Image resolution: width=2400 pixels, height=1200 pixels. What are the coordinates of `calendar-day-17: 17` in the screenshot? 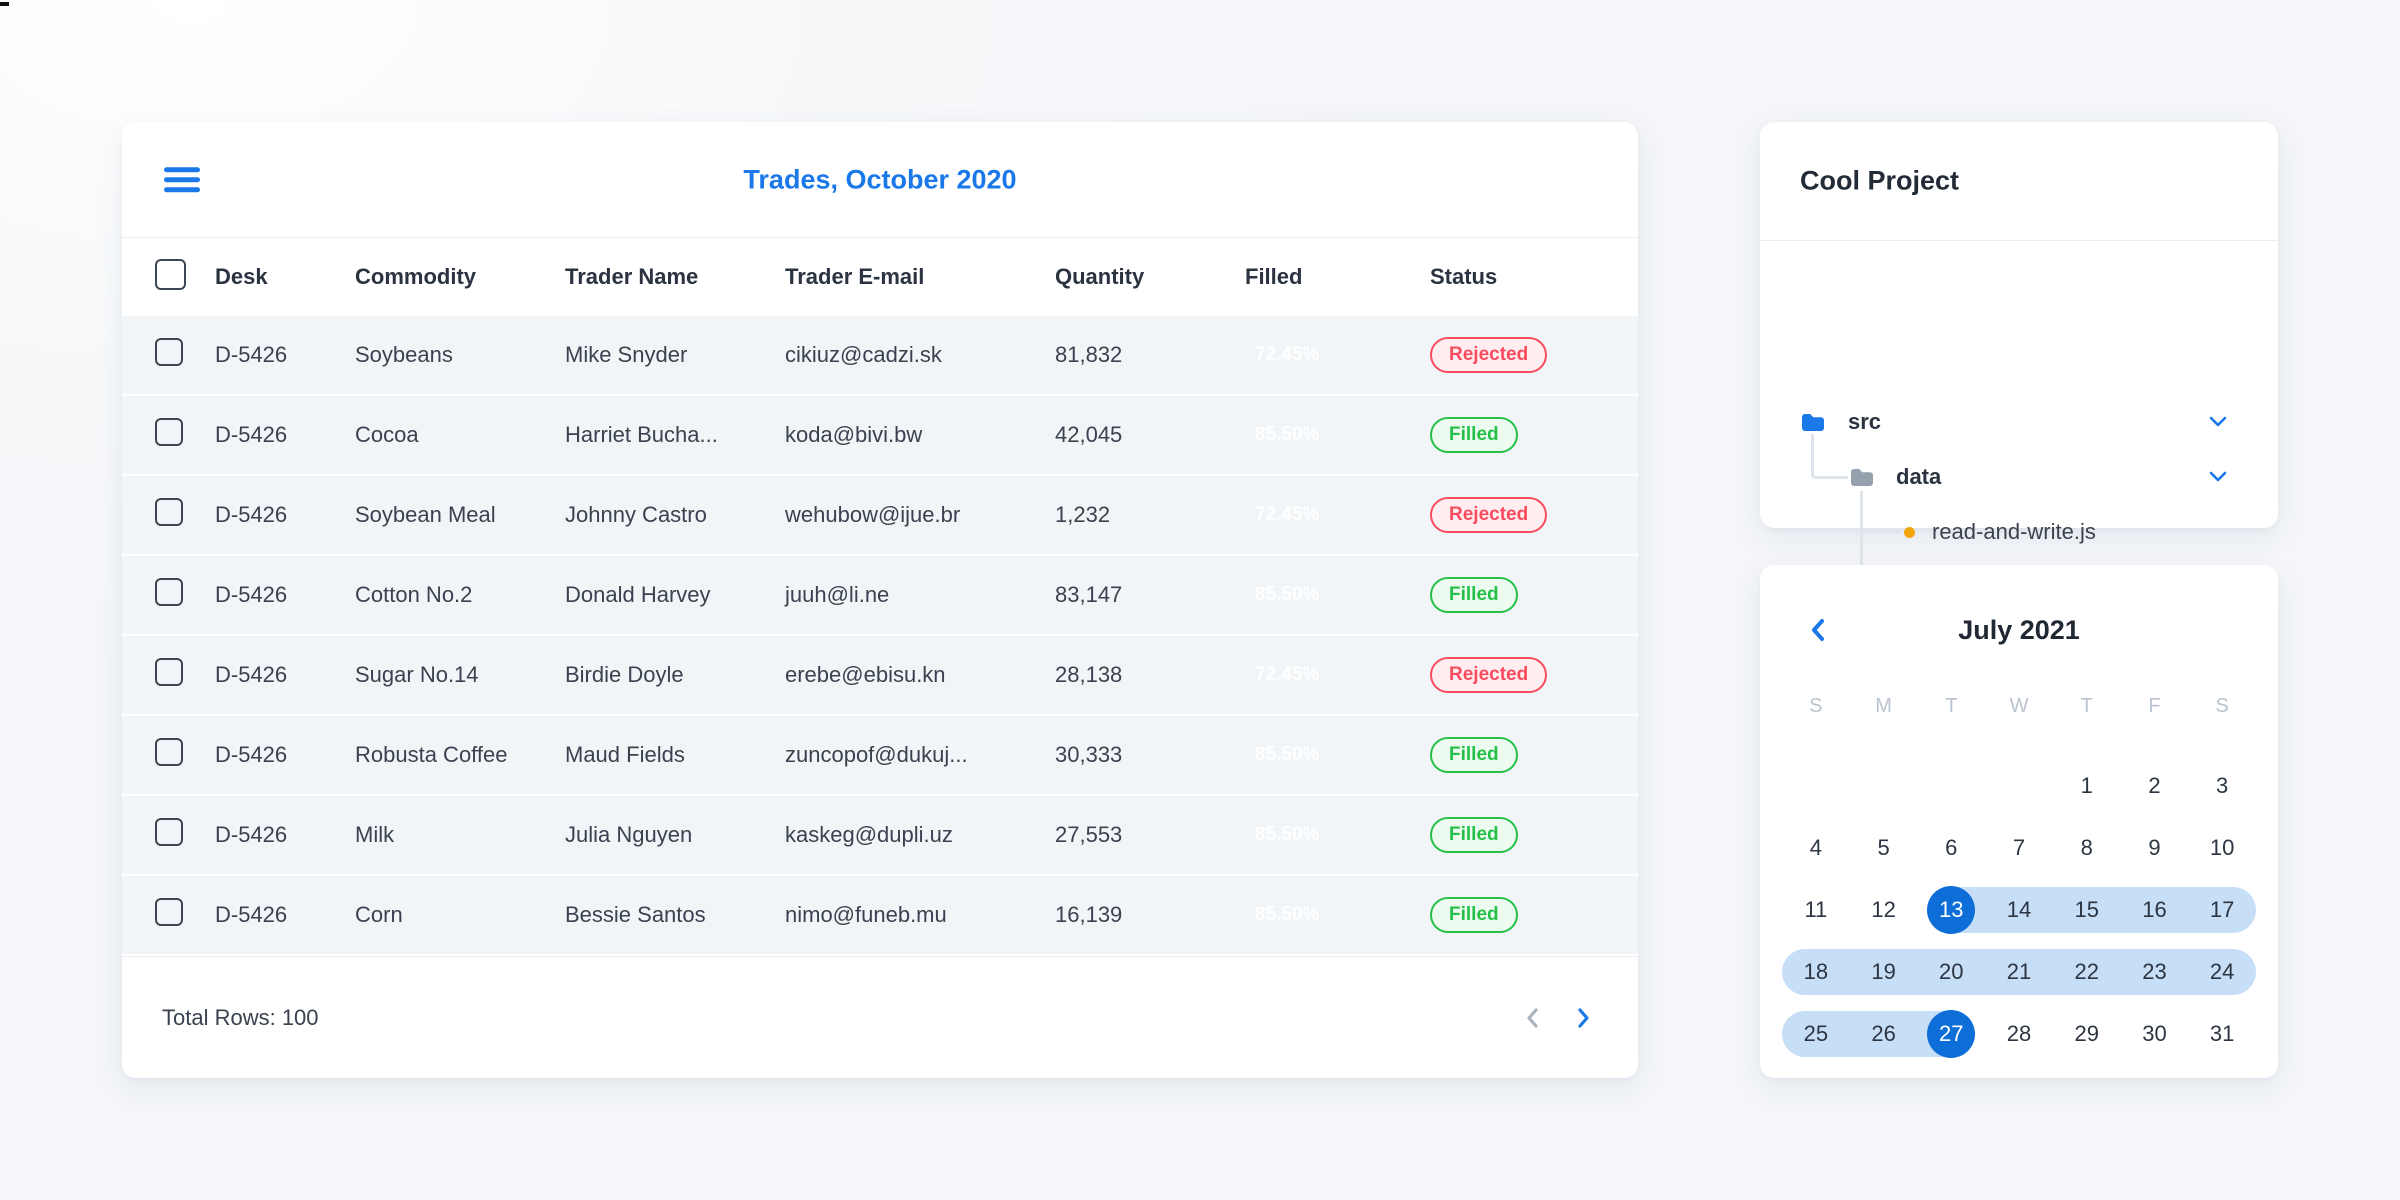 It's located at (2222, 910).